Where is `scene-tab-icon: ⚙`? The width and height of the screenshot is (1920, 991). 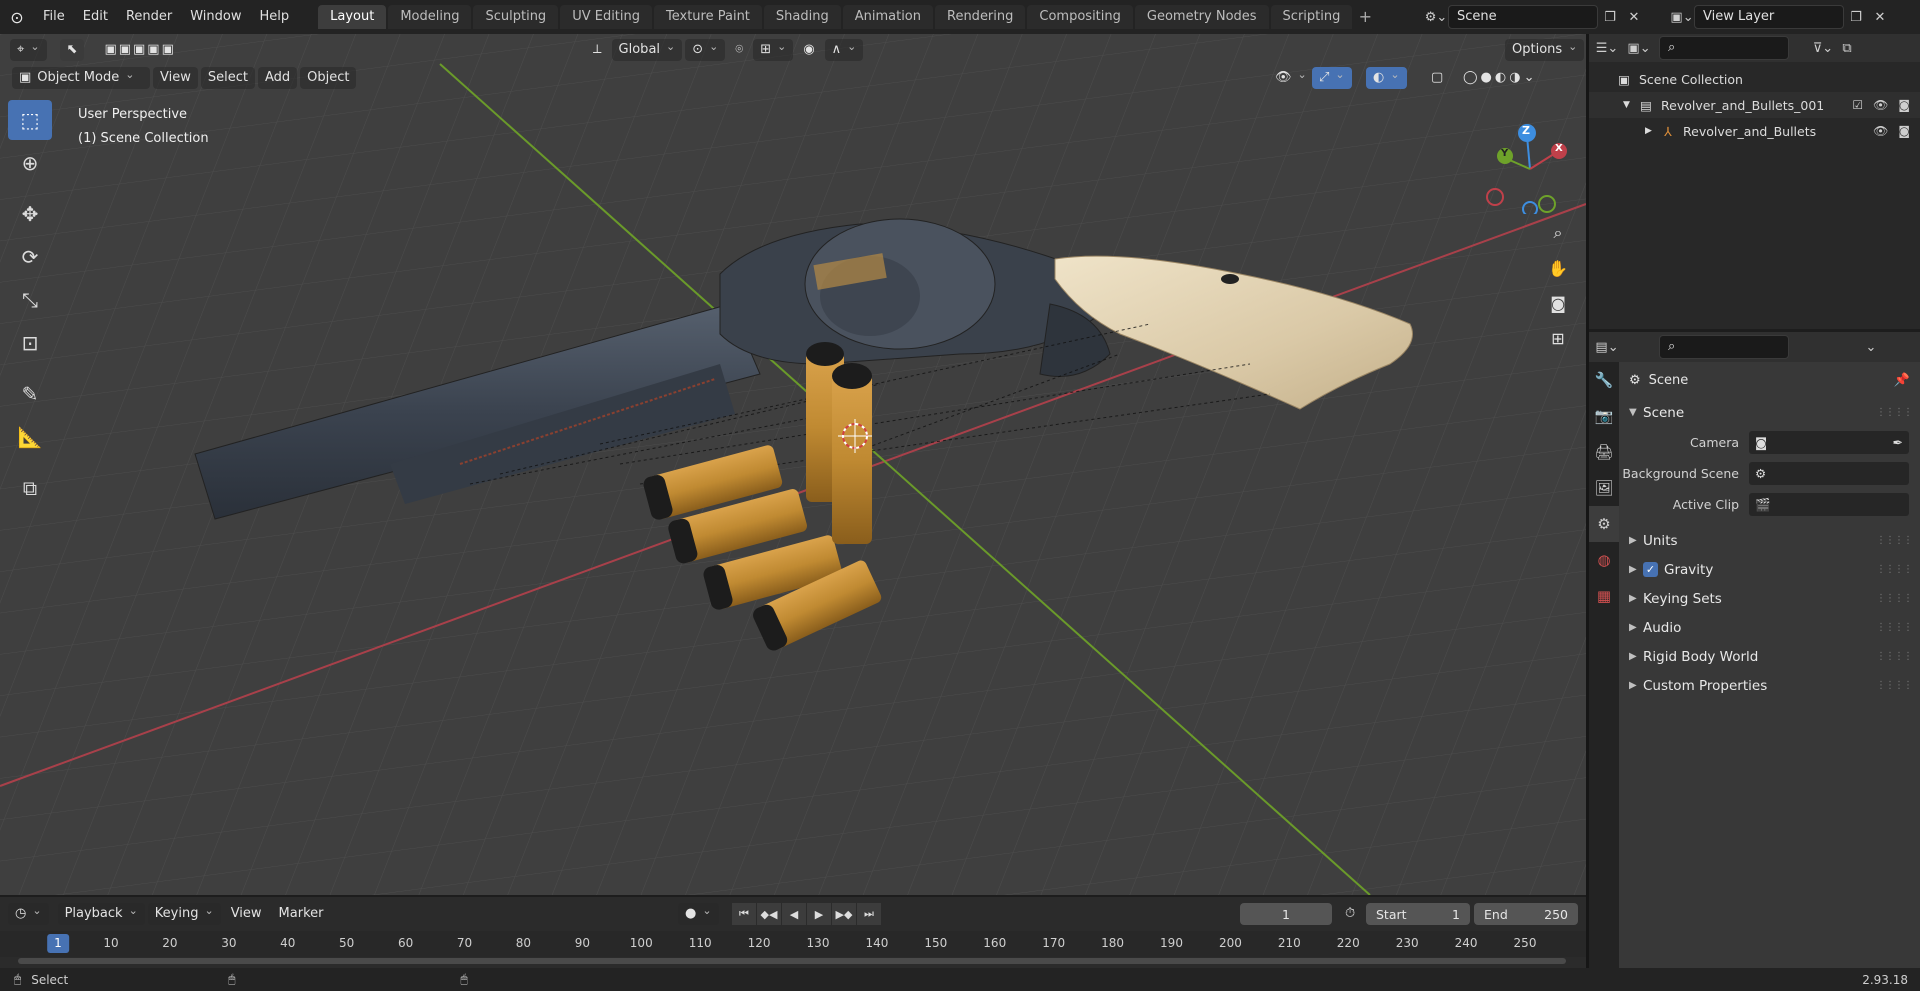
scene-tab-icon: ⚙ is located at coordinates (1604, 524).